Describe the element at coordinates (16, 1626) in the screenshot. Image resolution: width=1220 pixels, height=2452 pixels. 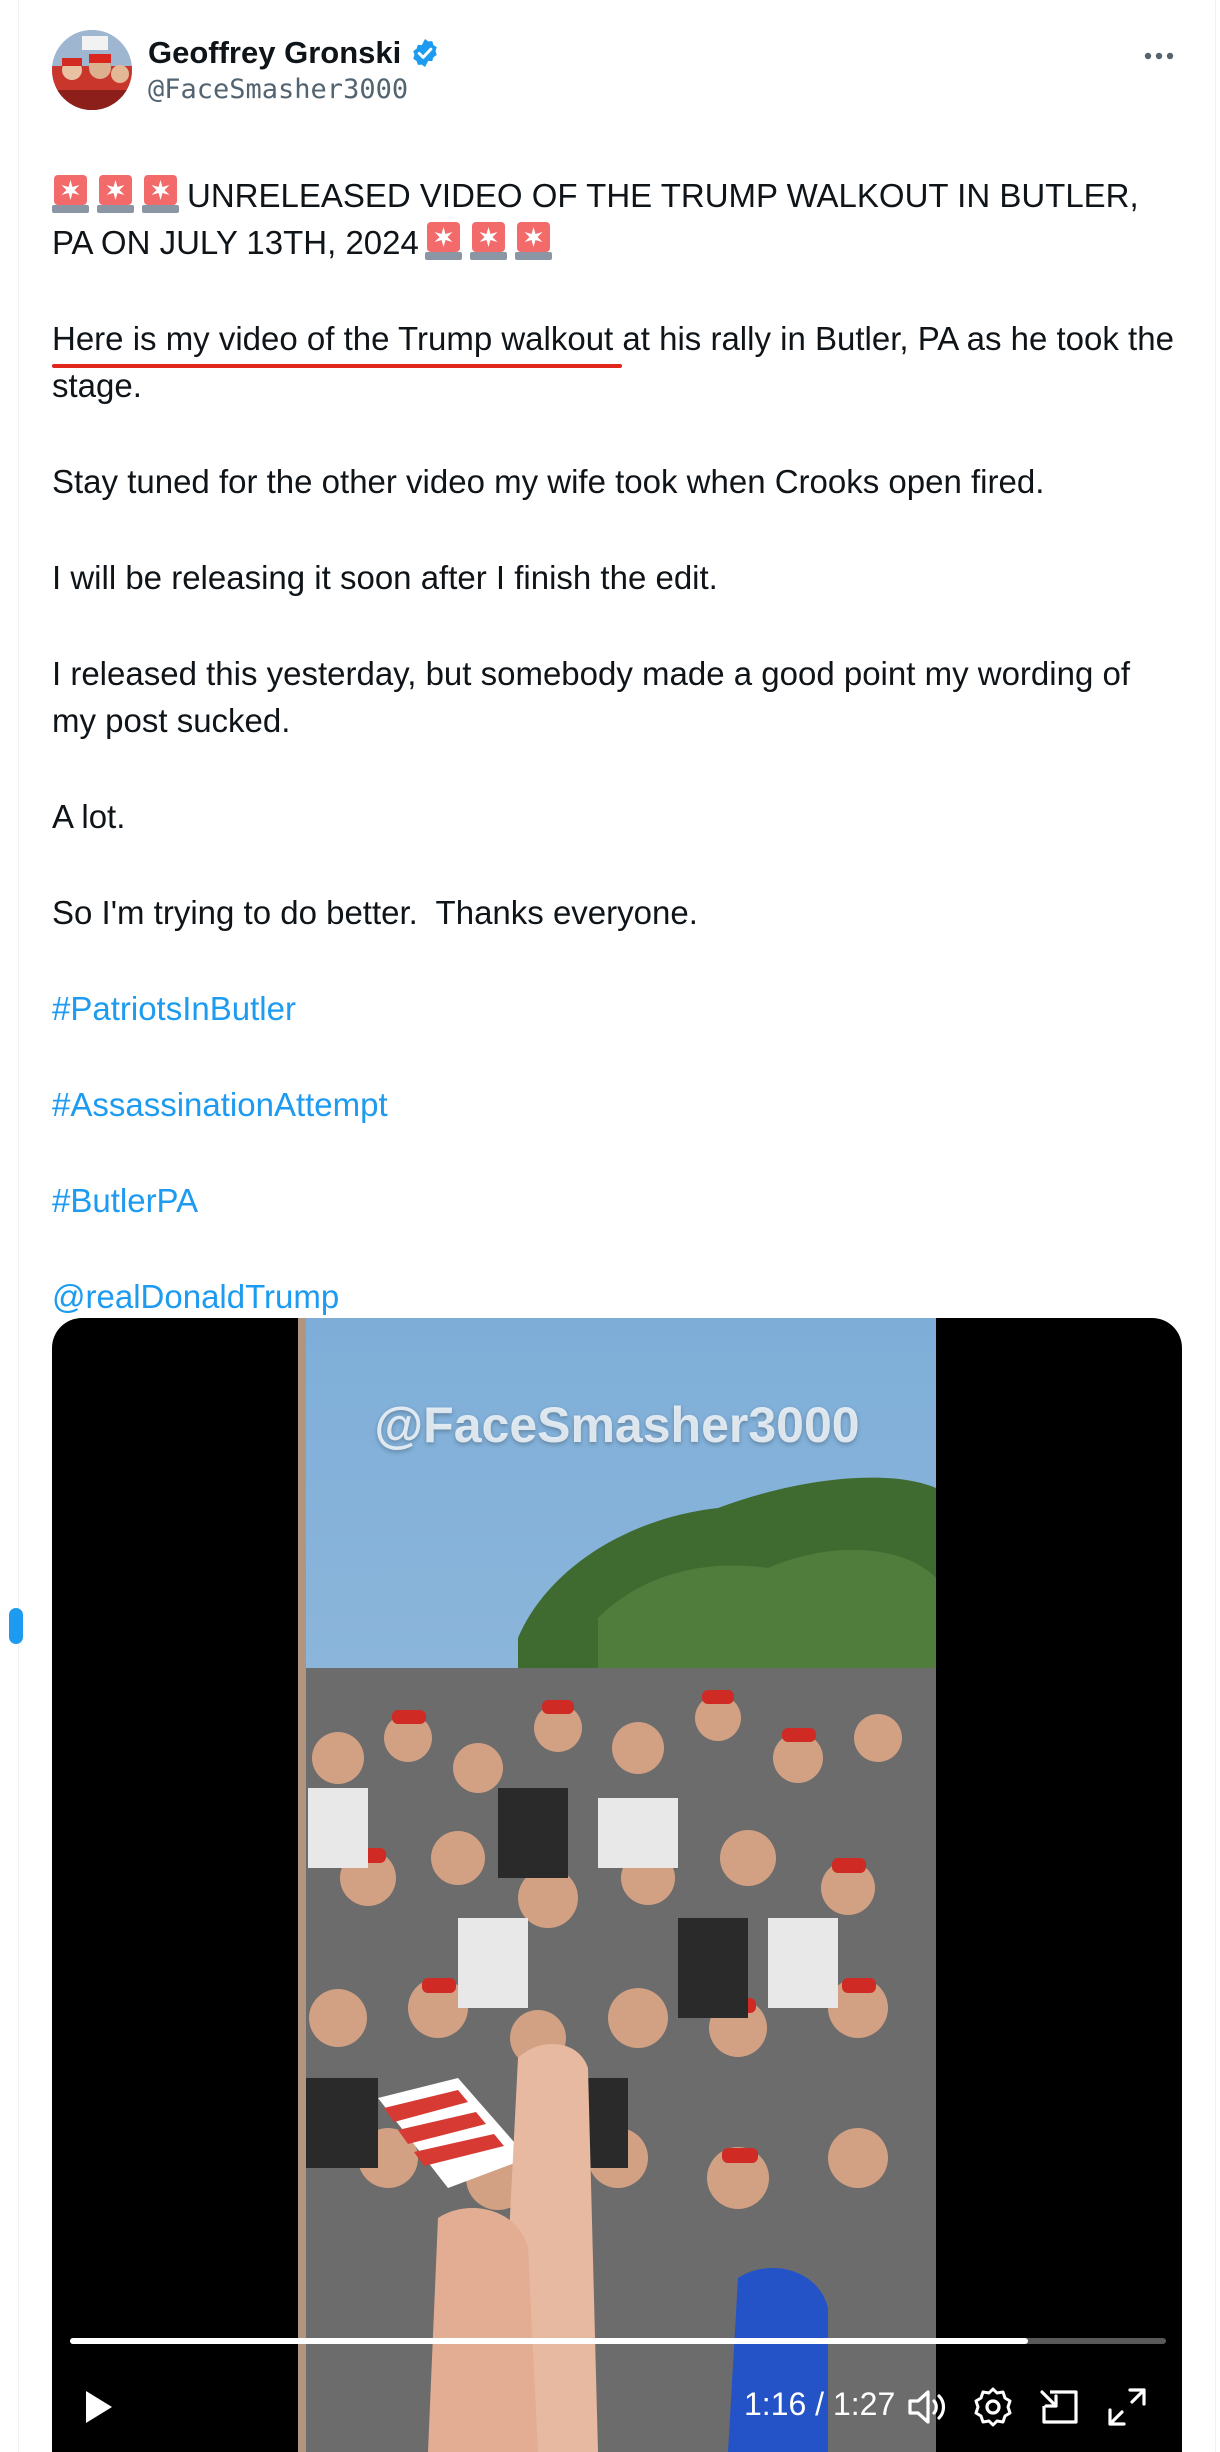
I see `scroll-indicator` at that location.